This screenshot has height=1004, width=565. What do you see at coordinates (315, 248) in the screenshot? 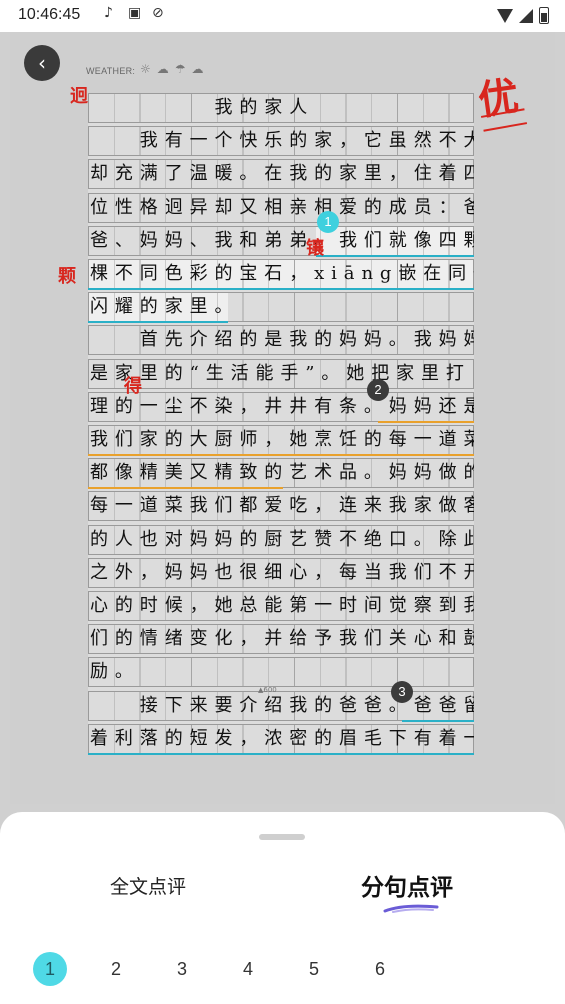
I see `correction-note: 镶` at bounding box center [315, 248].